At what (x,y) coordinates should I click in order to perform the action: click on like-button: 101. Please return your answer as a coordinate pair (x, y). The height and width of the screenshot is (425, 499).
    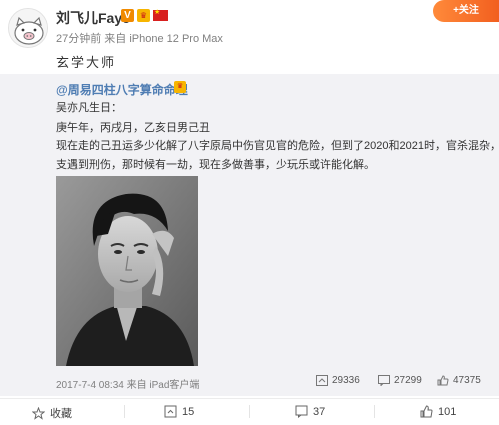
    Looking at the image, I should click on (438, 411).